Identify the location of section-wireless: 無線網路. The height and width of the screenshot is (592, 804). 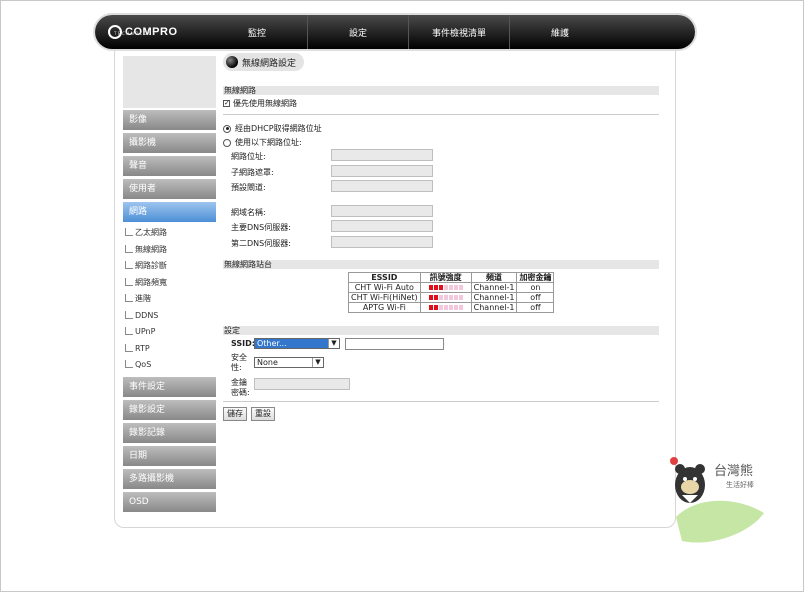
(441, 90).